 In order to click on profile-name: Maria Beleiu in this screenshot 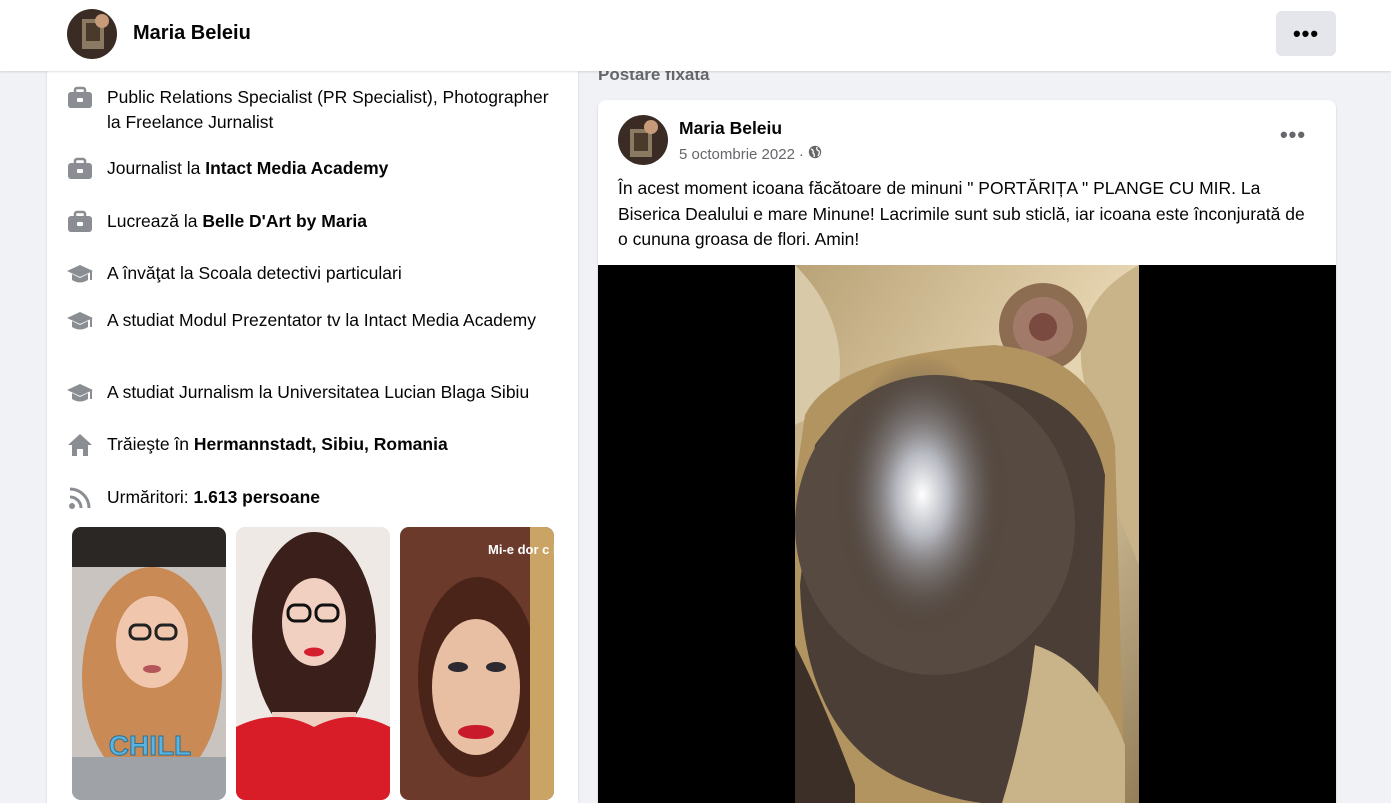, I will do `click(192, 33)`.